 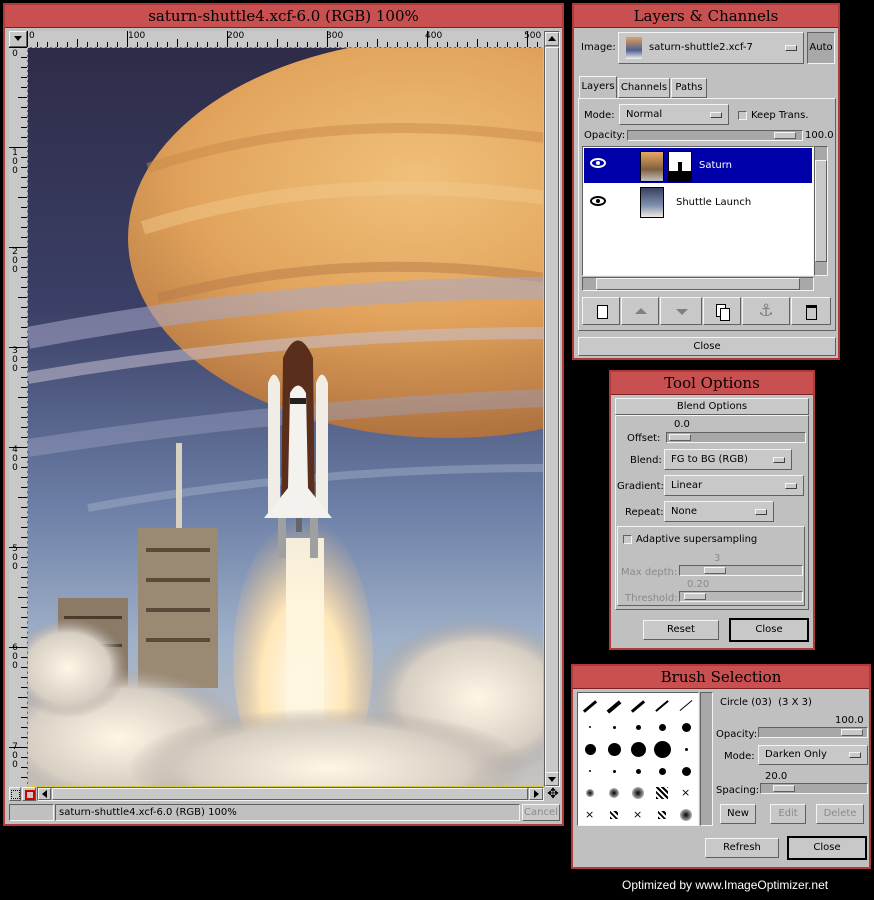 What do you see at coordinates (689, 88) in the screenshot?
I see `tab-paths: Paths` at bounding box center [689, 88].